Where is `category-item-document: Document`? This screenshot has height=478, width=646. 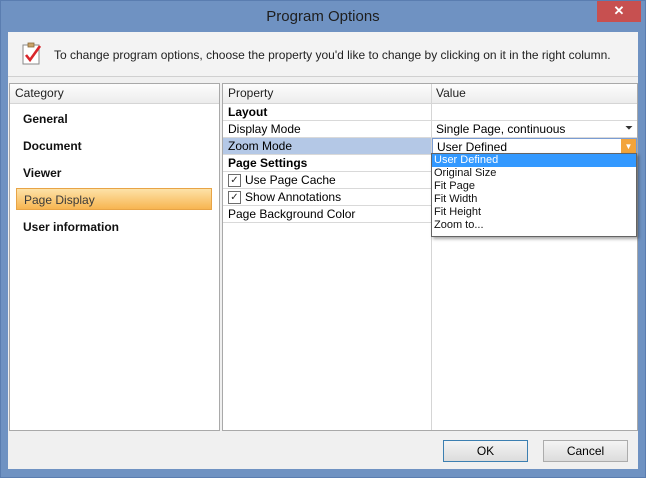 category-item-document: Document is located at coordinates (114, 146).